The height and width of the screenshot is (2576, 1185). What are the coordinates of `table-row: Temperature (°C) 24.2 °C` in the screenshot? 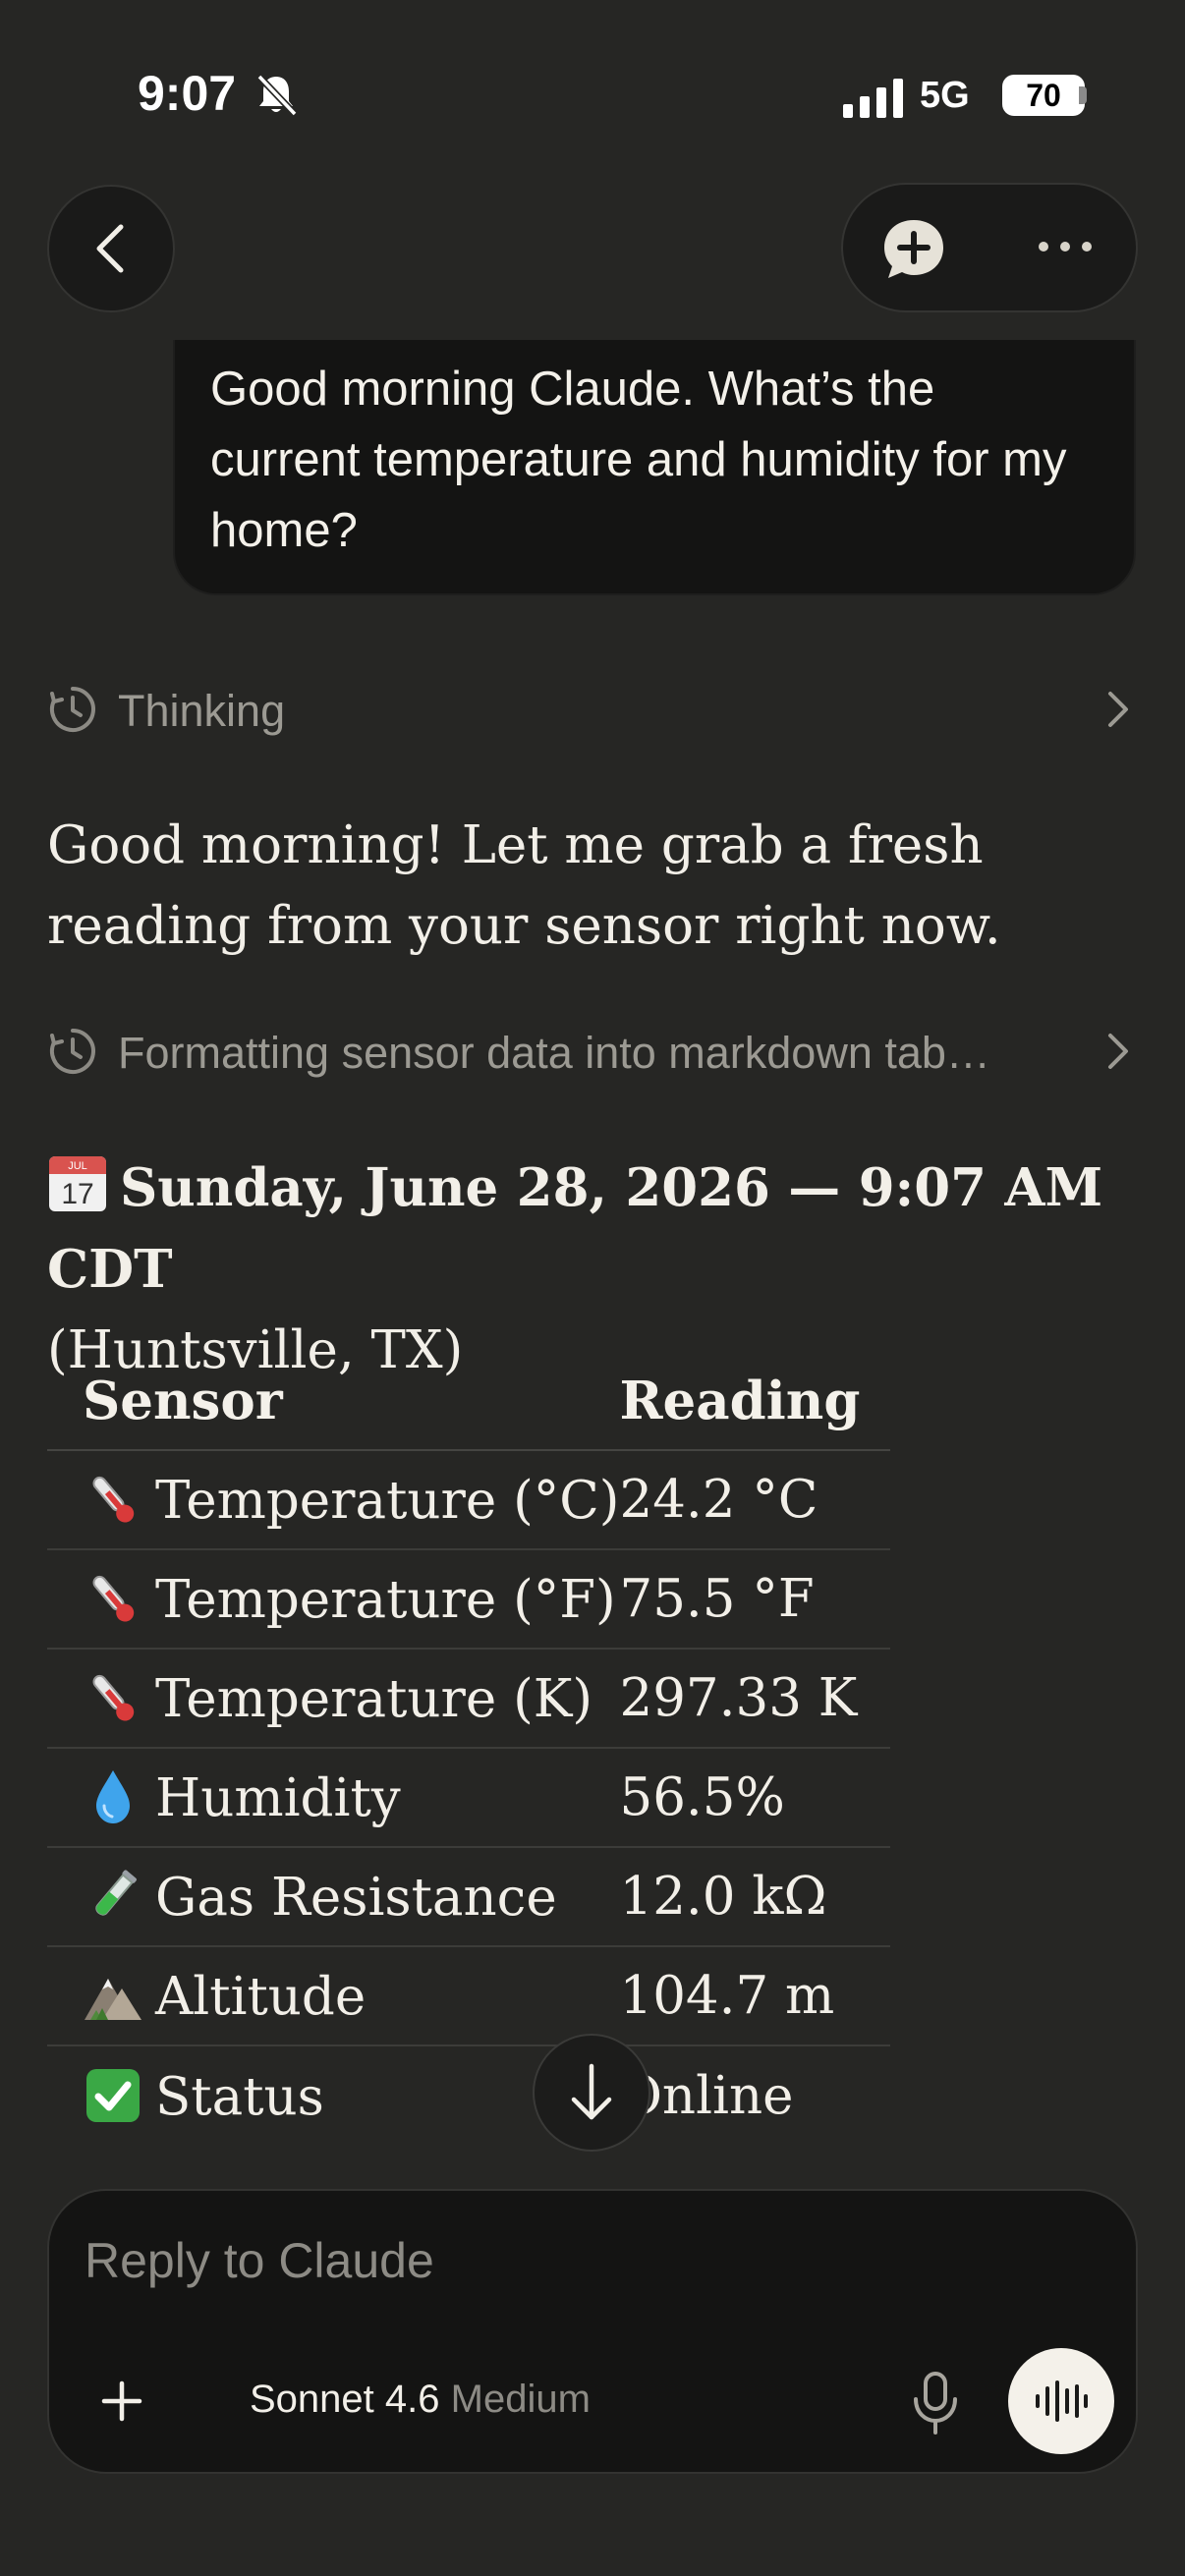 It's located at (469, 1500).